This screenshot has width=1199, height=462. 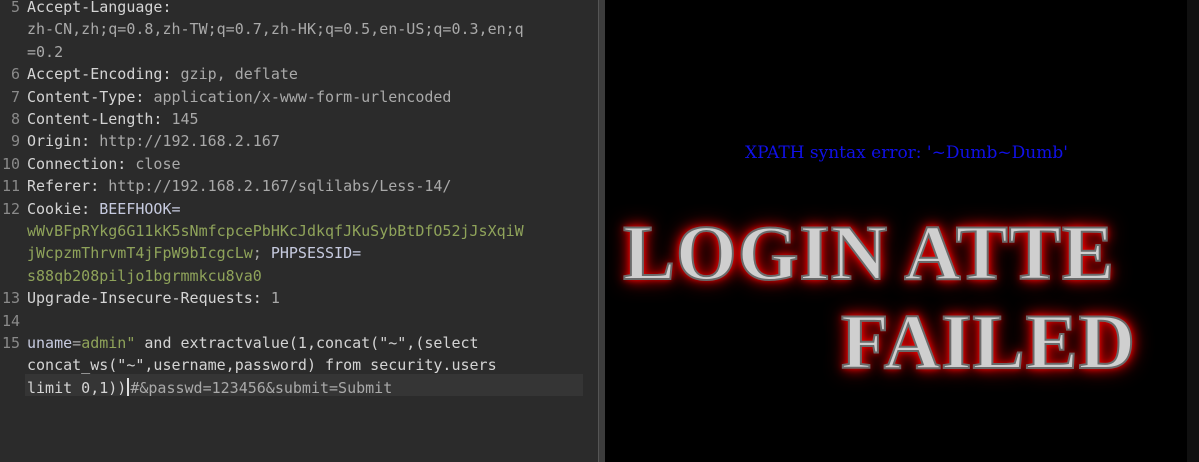 I want to click on code-line: 6 Accept-Encoding: gzip, deflate, so click(x=299, y=74).